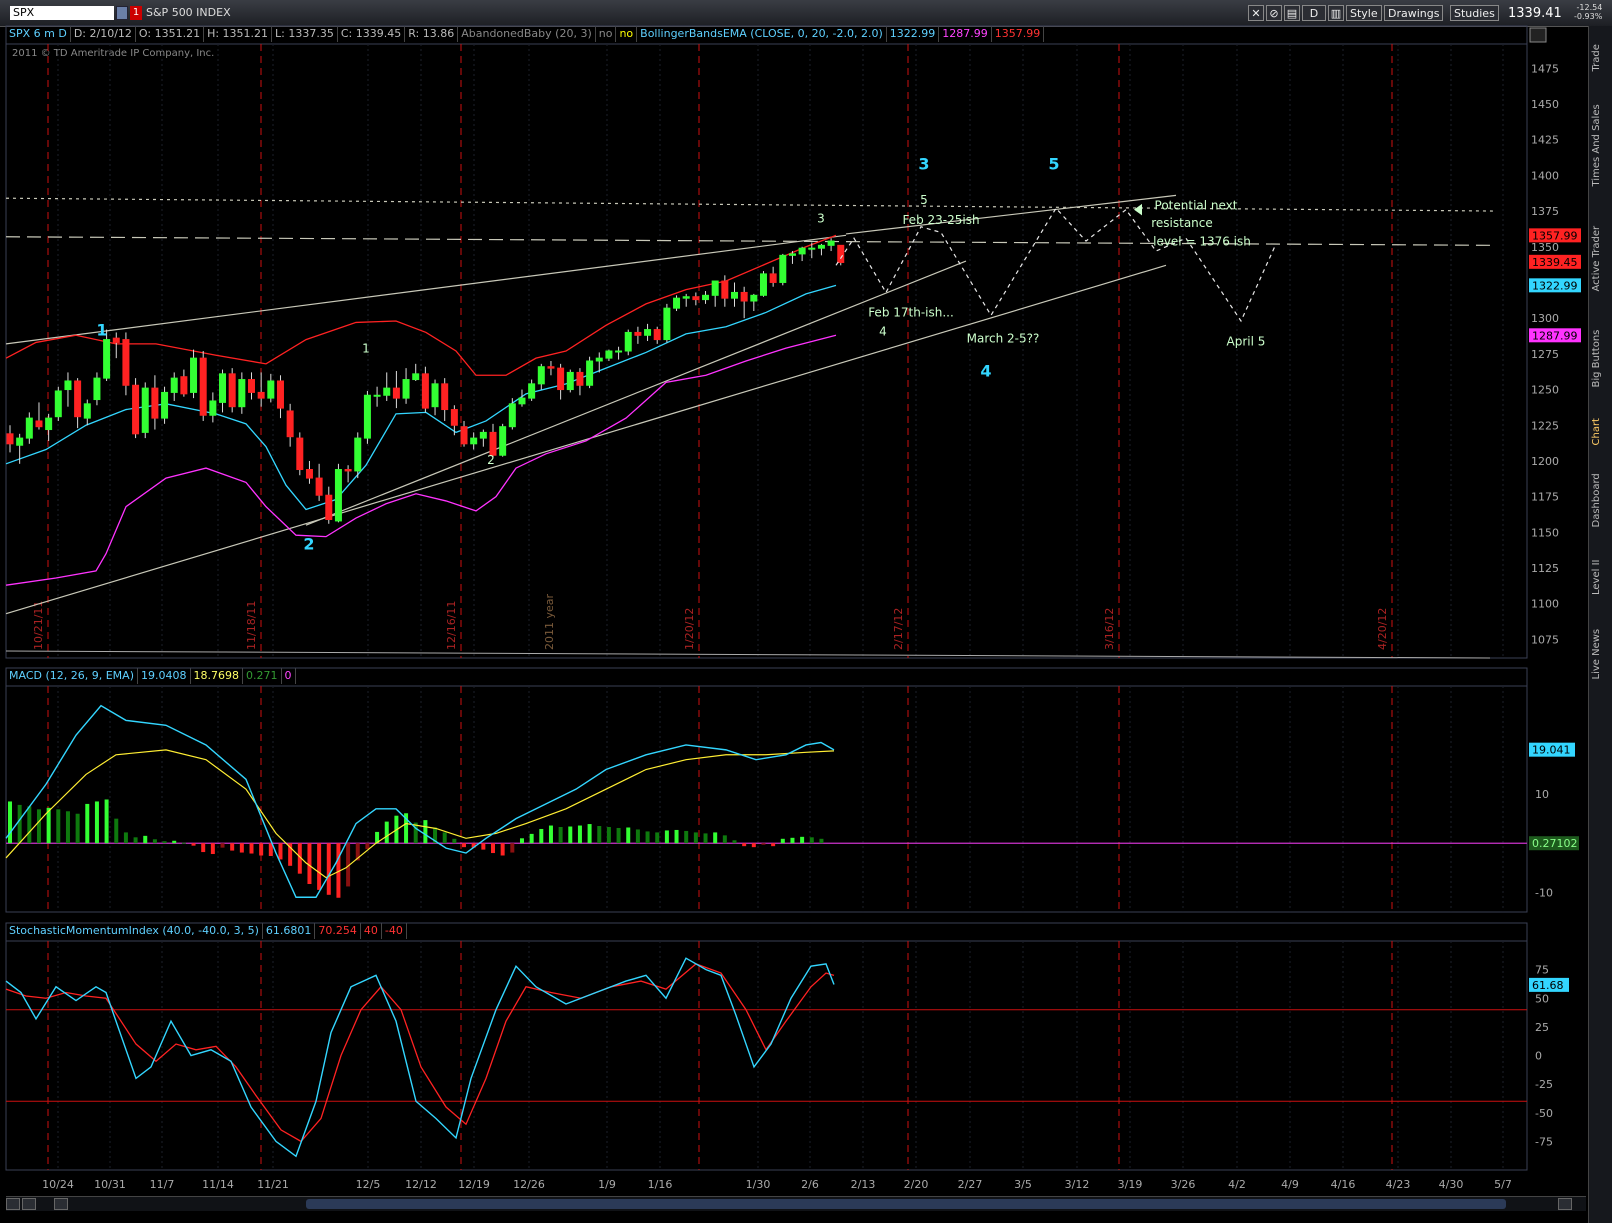 The height and width of the screenshot is (1223, 1612). I want to click on price-label-text: 1322.99, so click(1555, 285).